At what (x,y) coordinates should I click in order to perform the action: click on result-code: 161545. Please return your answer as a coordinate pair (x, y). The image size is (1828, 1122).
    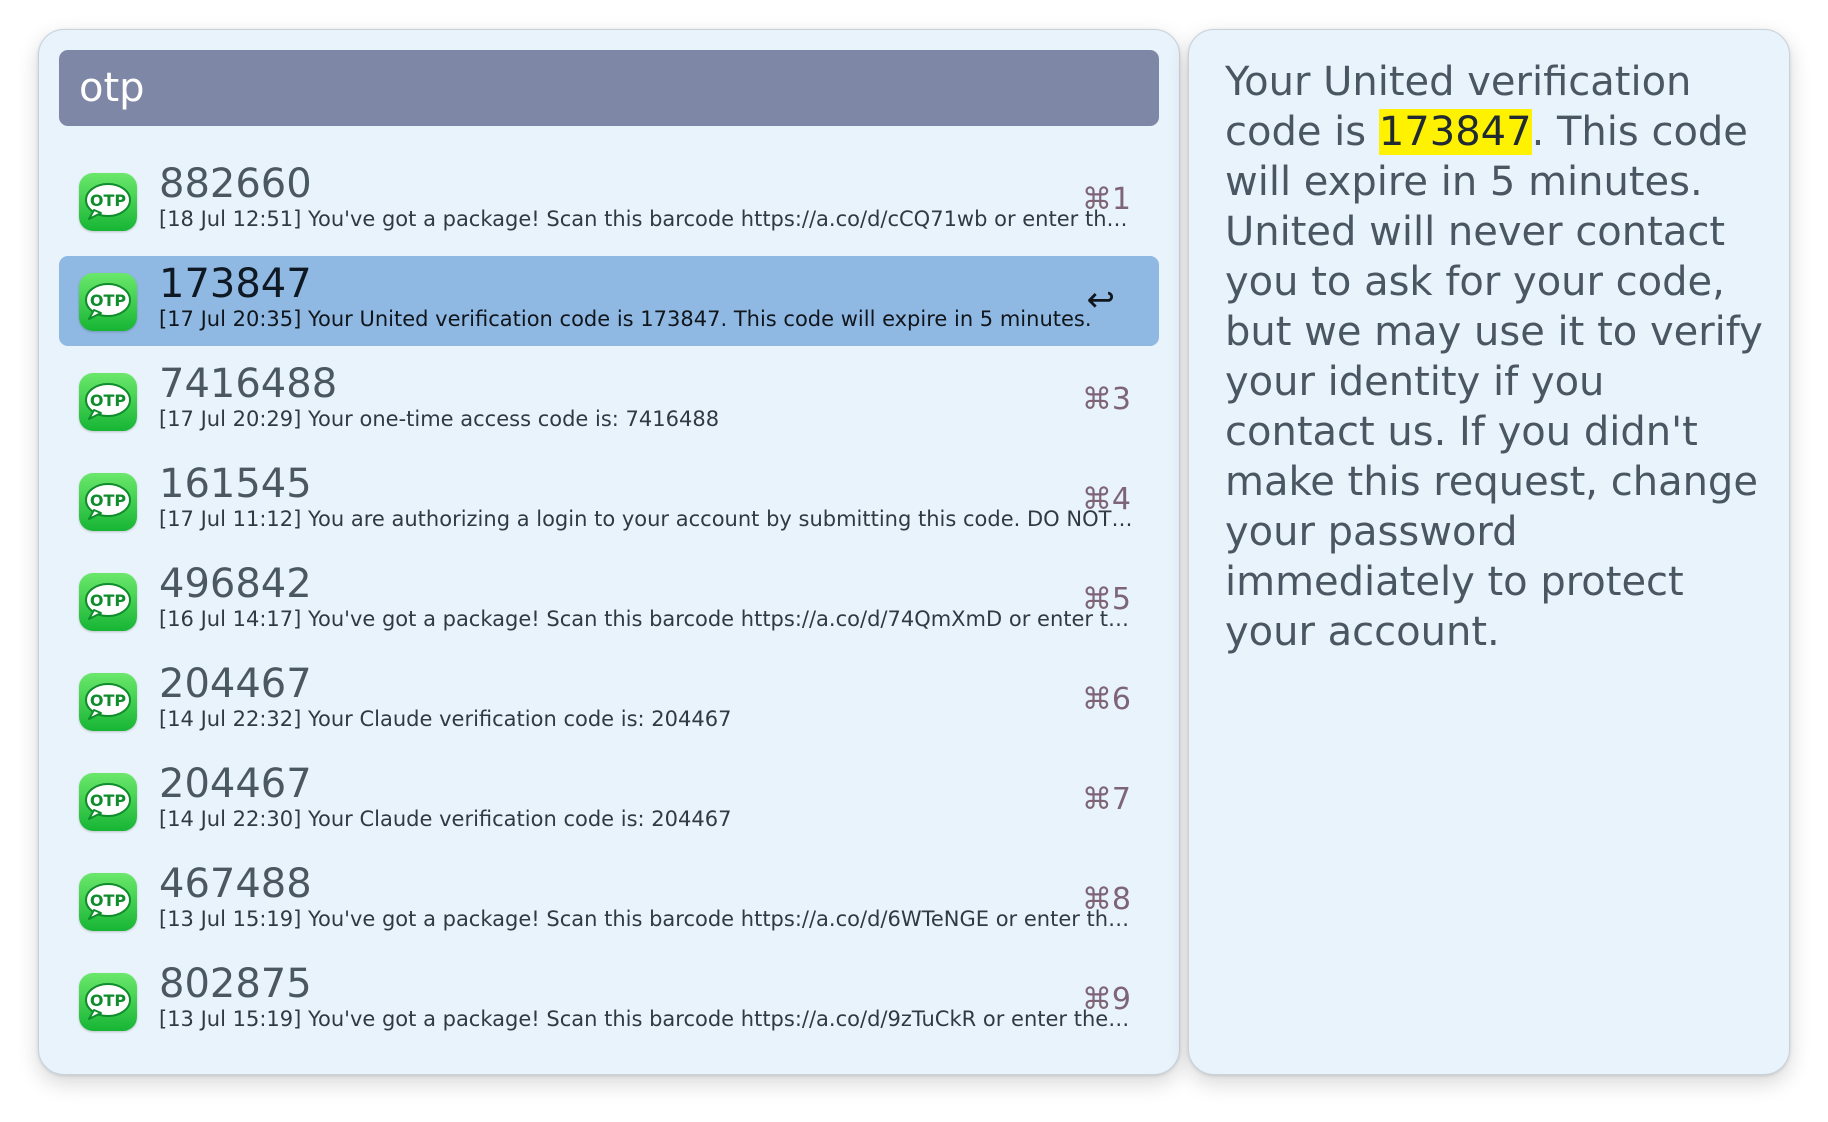
    Looking at the image, I should click on (235, 484).